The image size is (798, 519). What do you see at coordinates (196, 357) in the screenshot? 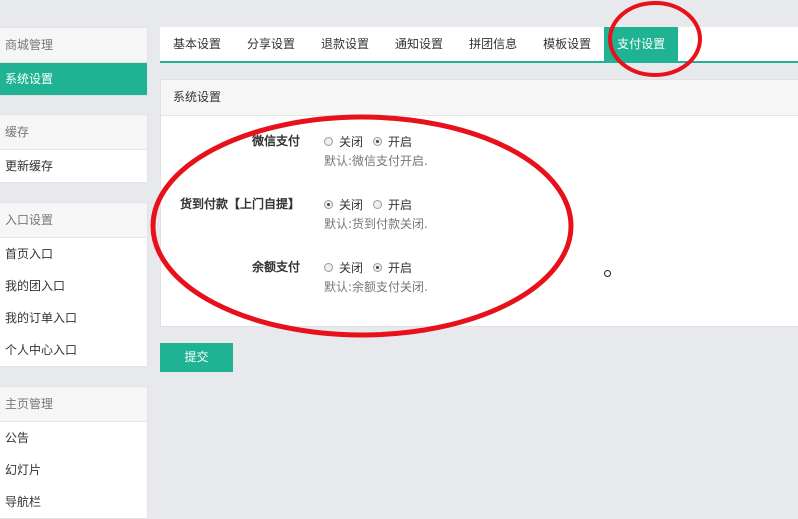
I see `submit-button: 提交` at bounding box center [196, 357].